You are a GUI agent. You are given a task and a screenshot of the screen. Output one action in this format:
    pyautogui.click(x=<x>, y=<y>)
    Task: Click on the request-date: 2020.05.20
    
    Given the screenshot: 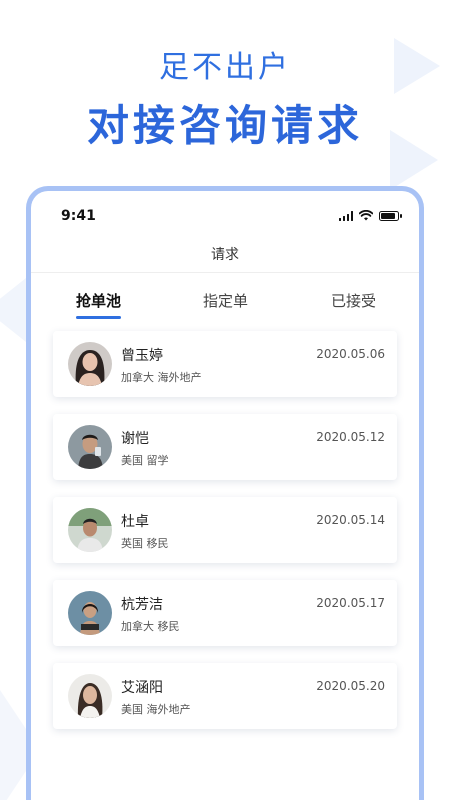 What is the action you would take?
    pyautogui.click(x=350, y=686)
    